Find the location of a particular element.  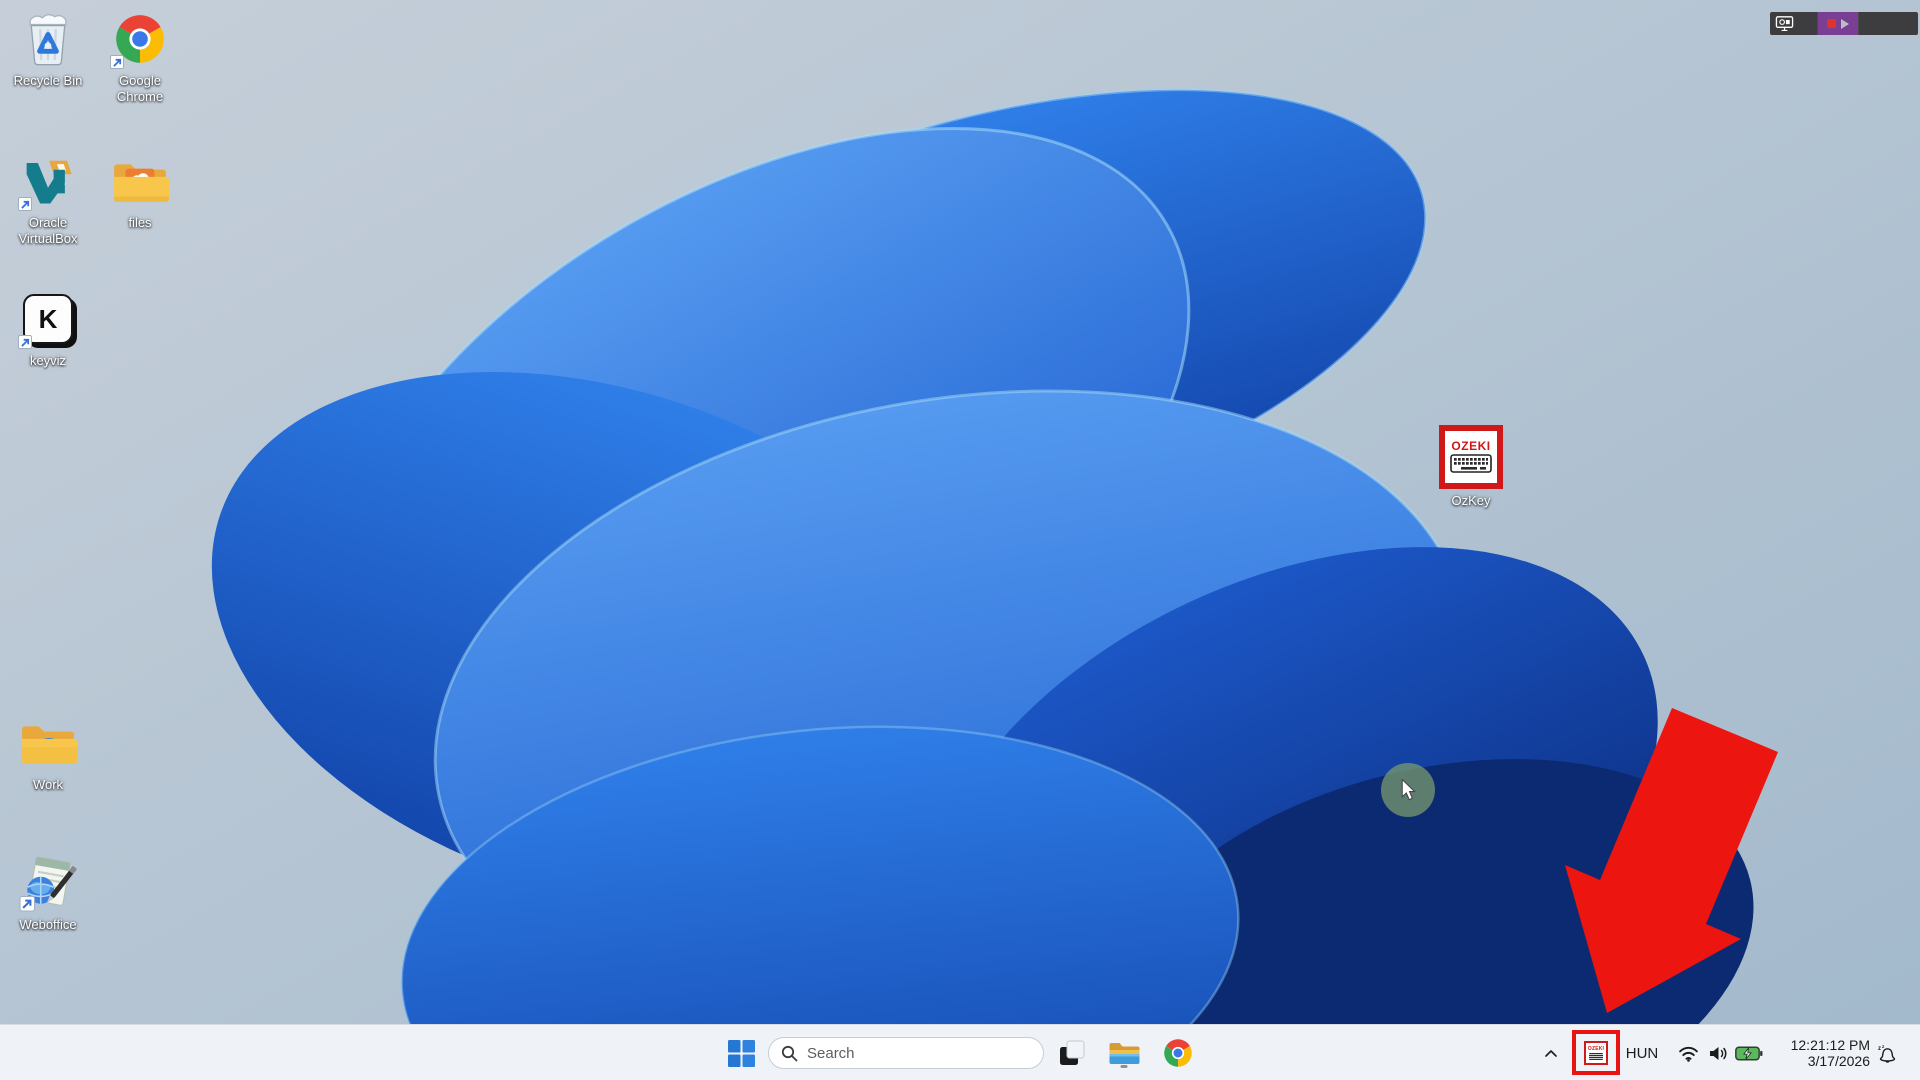

start-button is located at coordinates (741, 1053).